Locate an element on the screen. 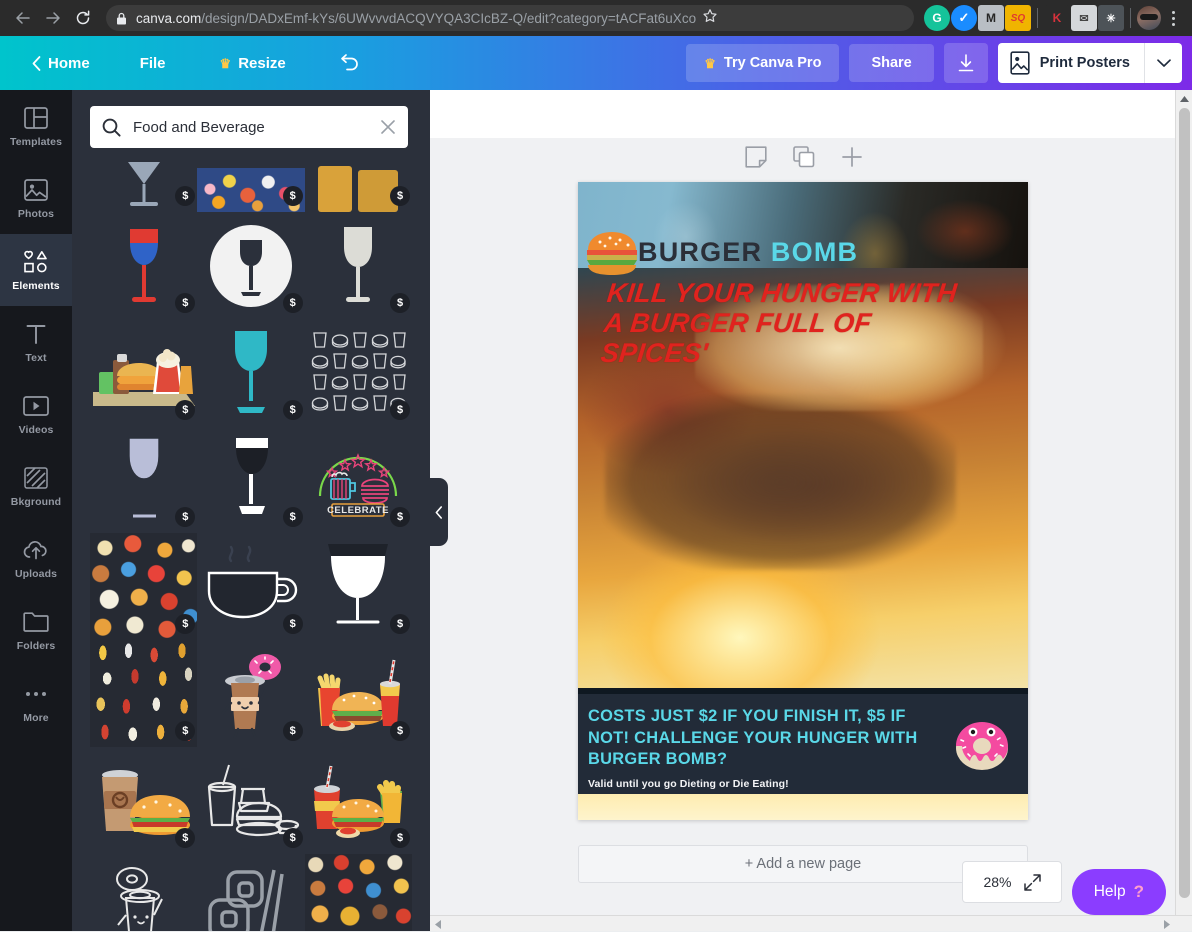 Image resolution: width=1192 pixels, height=932 pixels. reload-button is located at coordinates (83, 18).